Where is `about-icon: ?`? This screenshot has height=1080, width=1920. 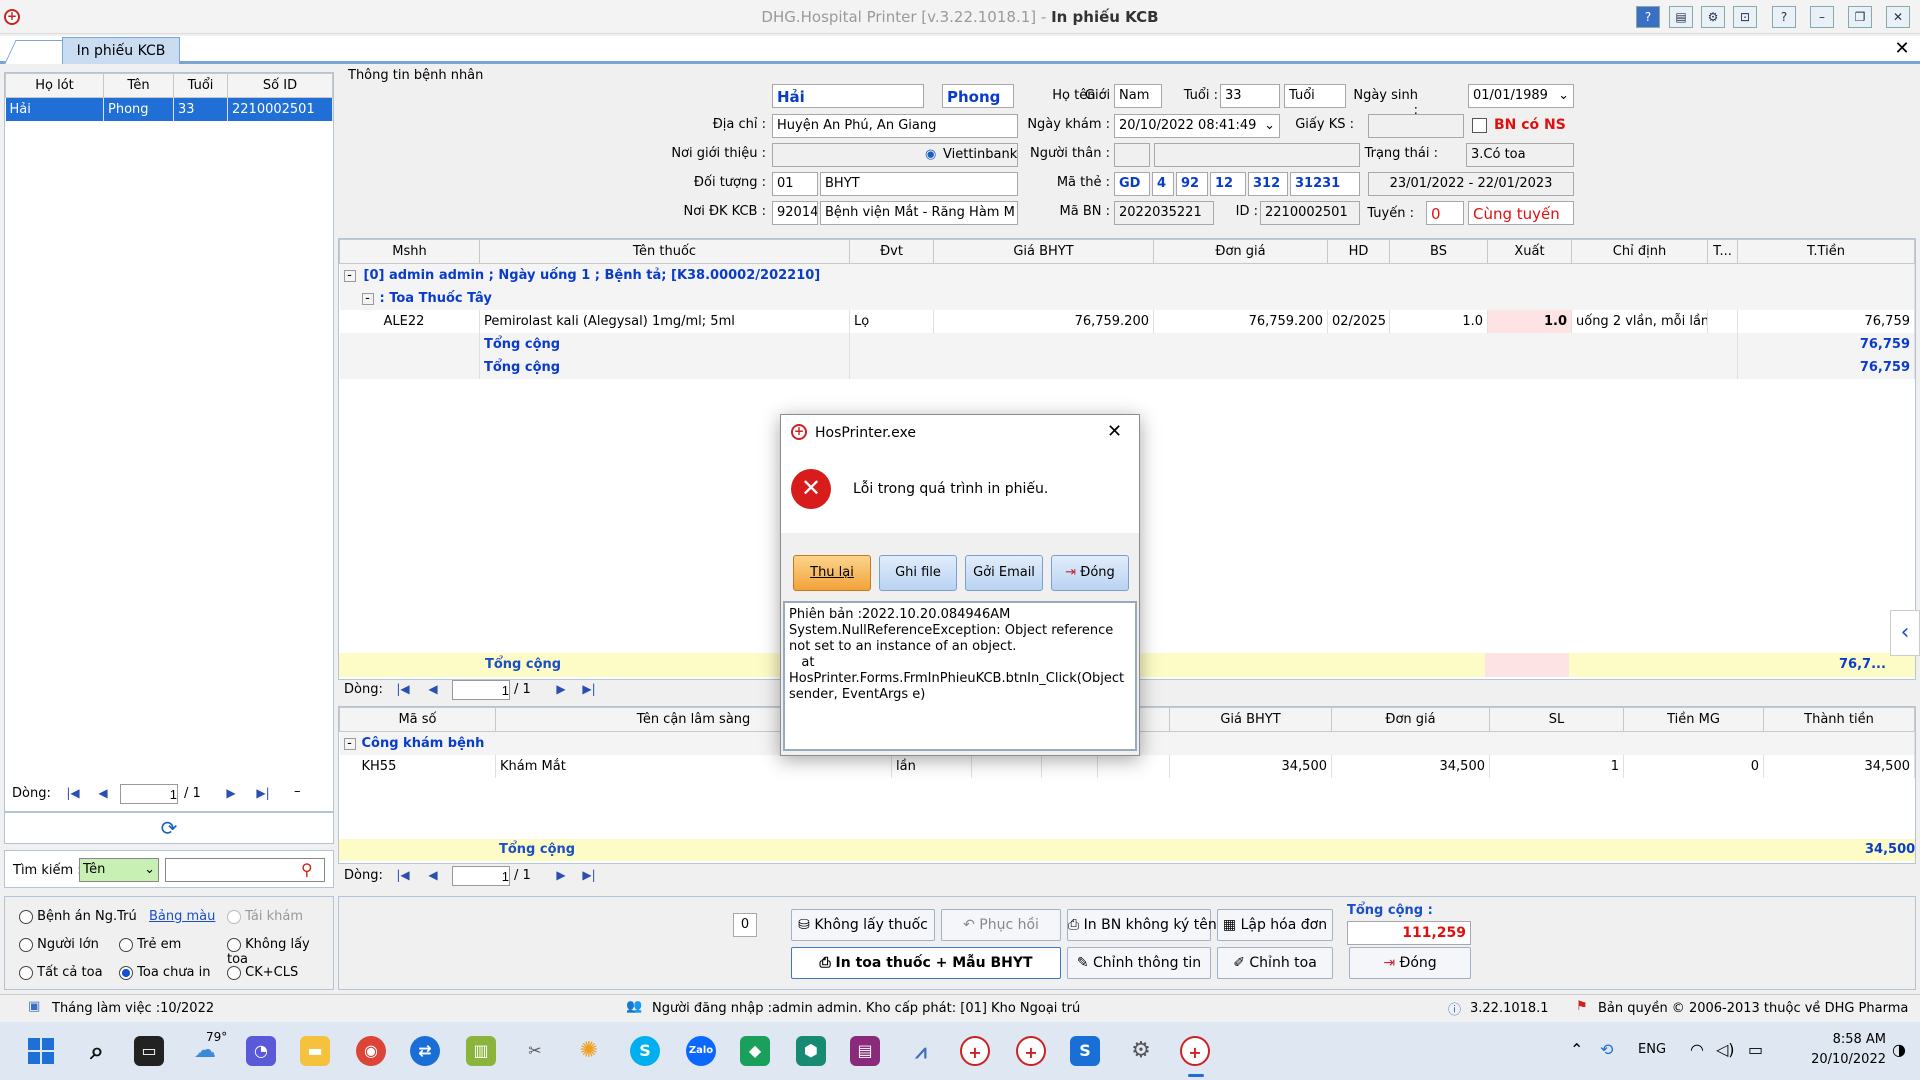 about-icon: ? is located at coordinates (1784, 17).